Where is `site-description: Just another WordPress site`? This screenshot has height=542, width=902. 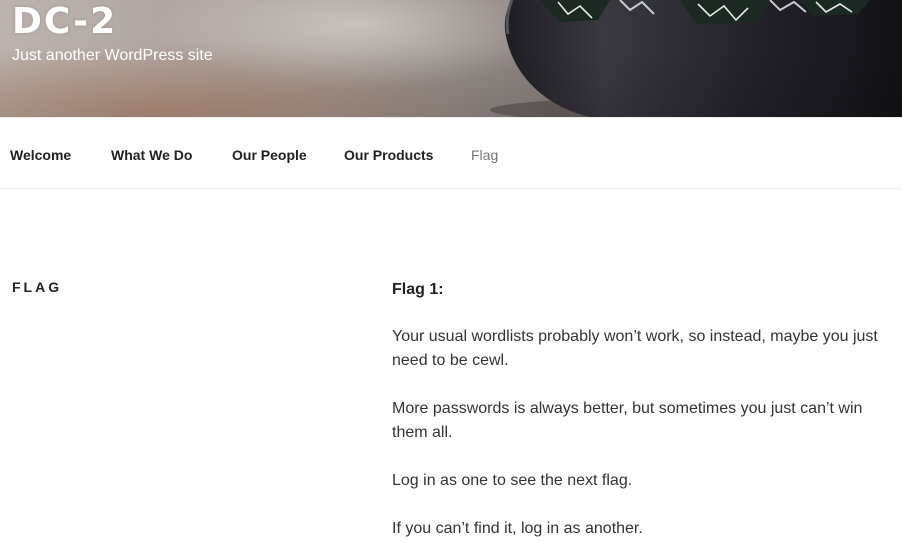
site-description: Just another WordPress site is located at coordinates (112, 55).